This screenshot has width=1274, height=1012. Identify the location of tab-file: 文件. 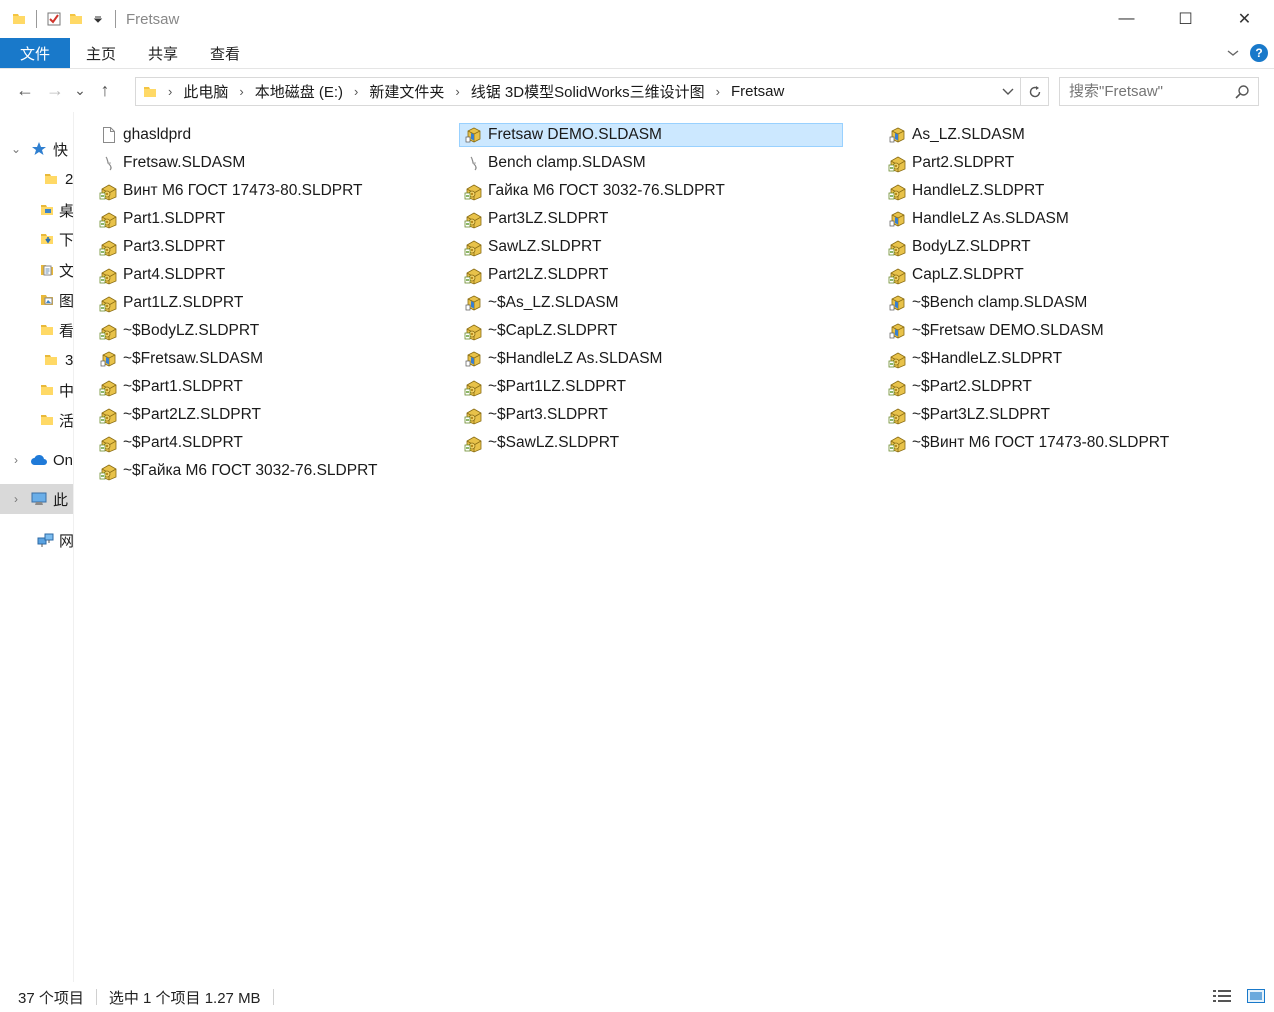
(35, 53).